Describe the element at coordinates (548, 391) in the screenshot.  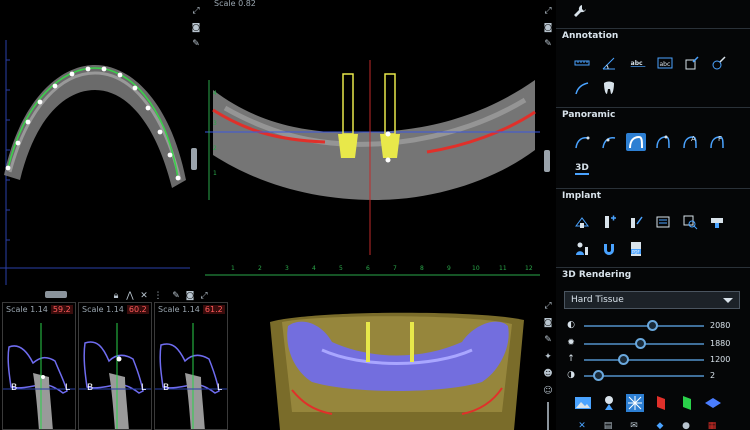
I see `face-icon-3d: ☺` at that location.